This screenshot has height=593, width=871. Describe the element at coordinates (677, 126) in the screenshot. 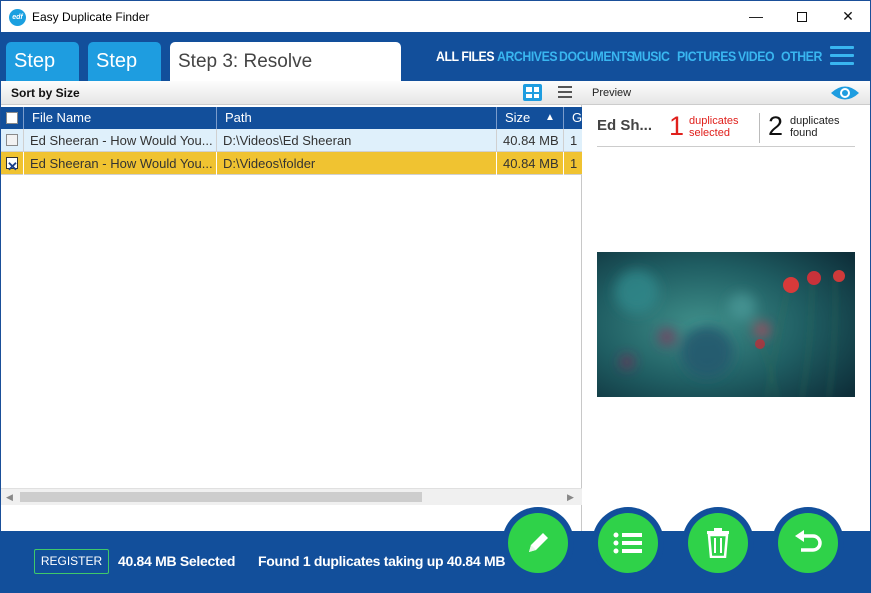

I see `selected-count: 1` at that location.